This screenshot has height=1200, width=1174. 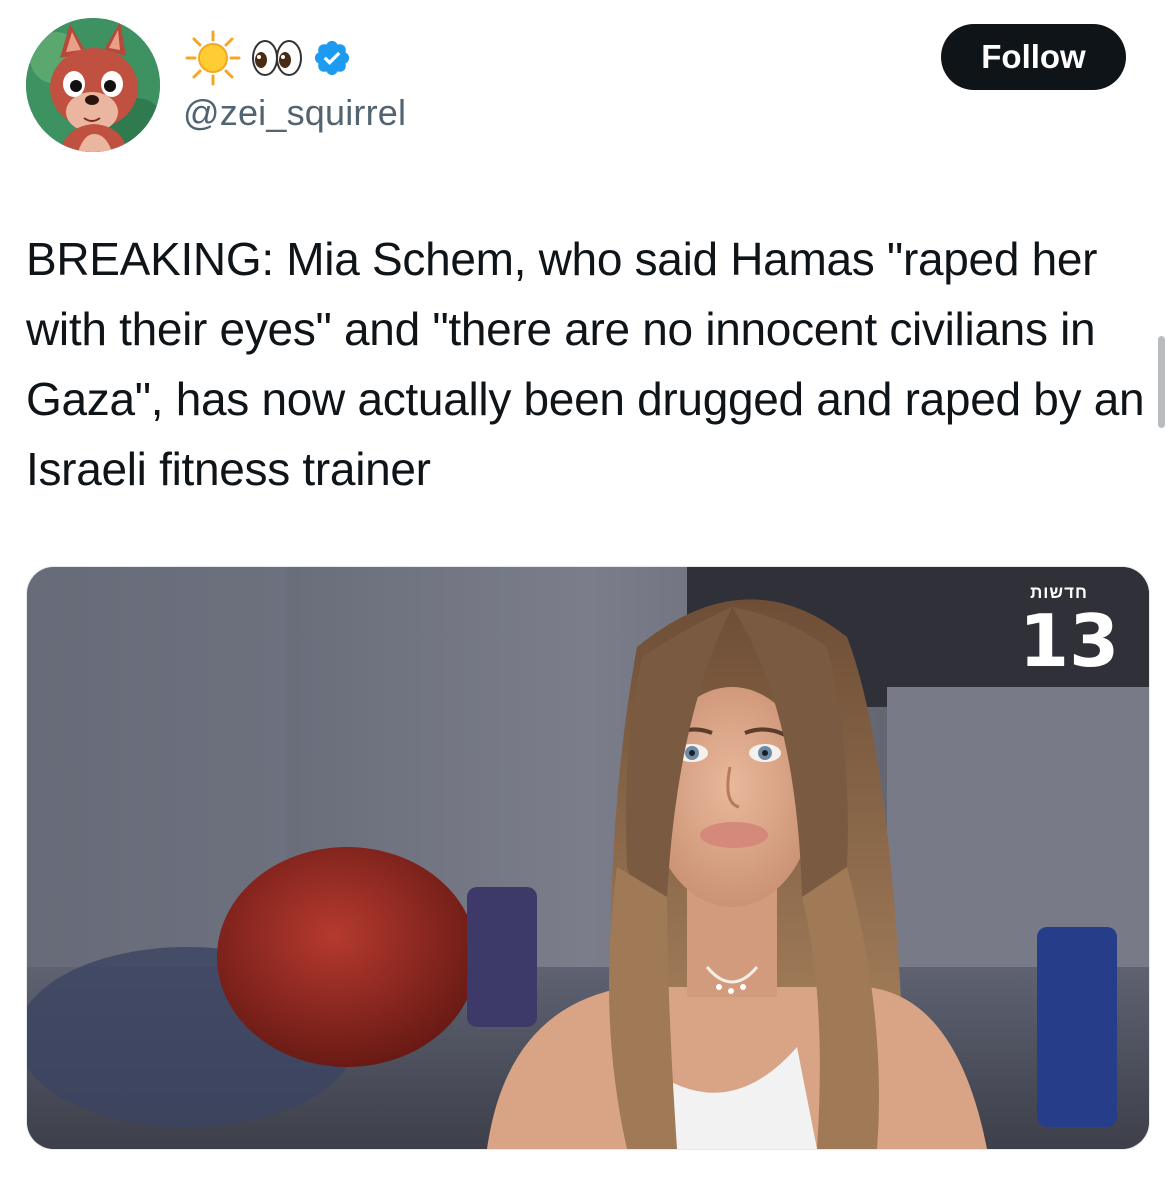 I want to click on avatar, so click(x=93, y=85).